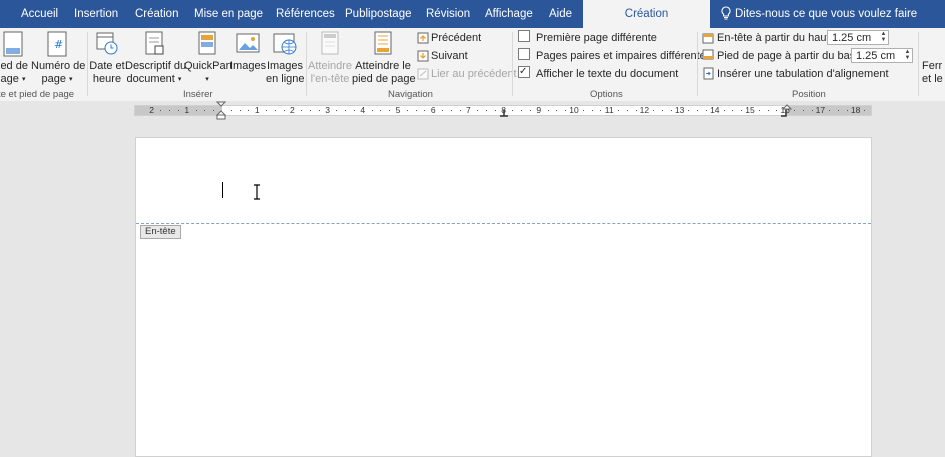  I want to click on insert-alignment-tab-label: Insérer une tabulation d'alignement, so click(803, 74).